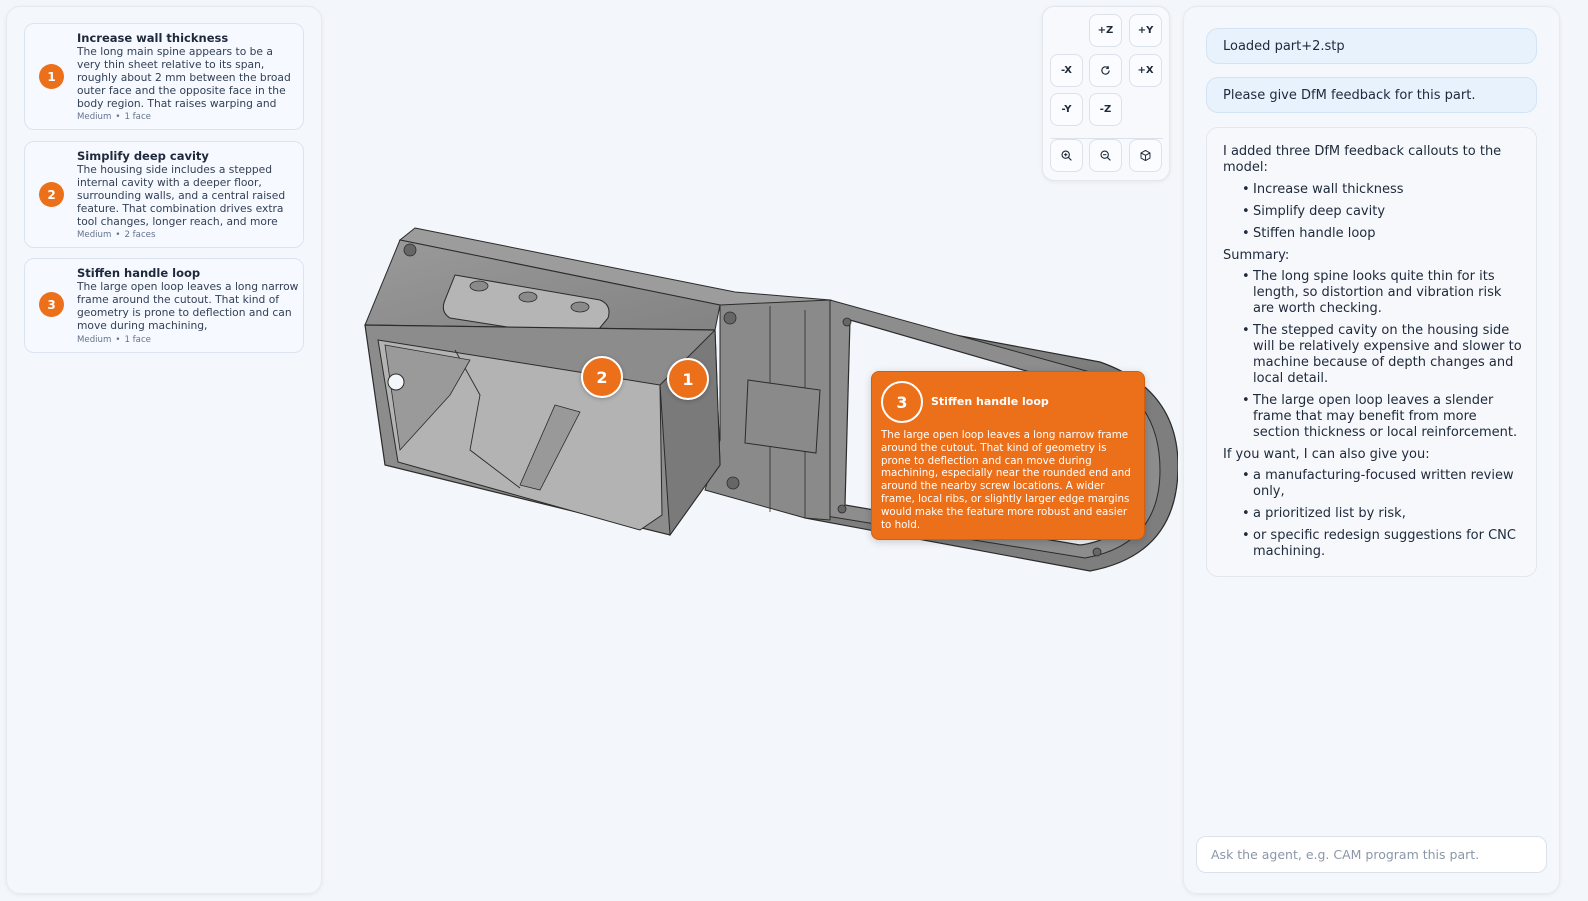 This screenshot has height=901, width=1588. I want to click on zoom-in-button, so click(1066, 155).